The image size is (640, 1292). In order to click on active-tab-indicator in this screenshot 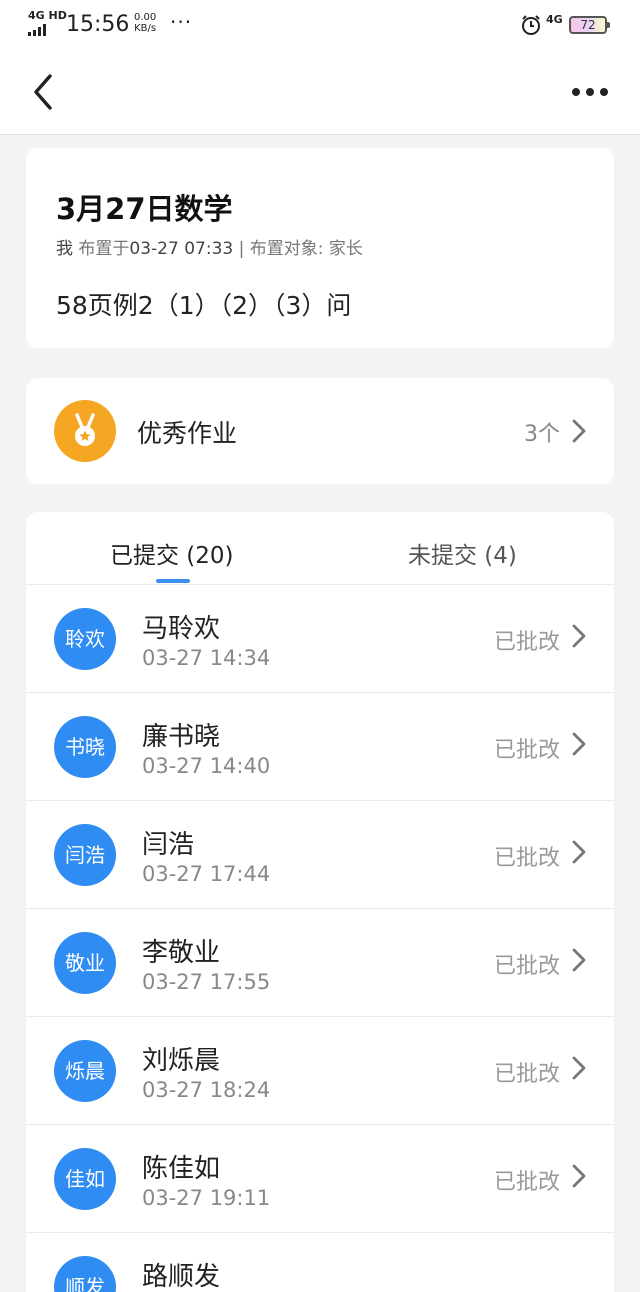, I will do `click(173, 581)`.